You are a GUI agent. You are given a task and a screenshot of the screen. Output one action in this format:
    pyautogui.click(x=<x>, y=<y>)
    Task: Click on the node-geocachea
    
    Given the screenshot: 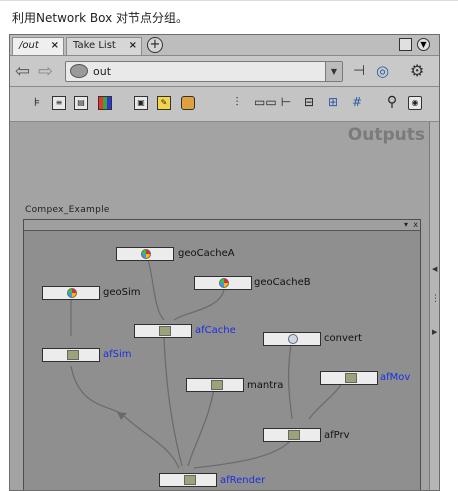 What is the action you would take?
    pyautogui.click(x=145, y=254)
    